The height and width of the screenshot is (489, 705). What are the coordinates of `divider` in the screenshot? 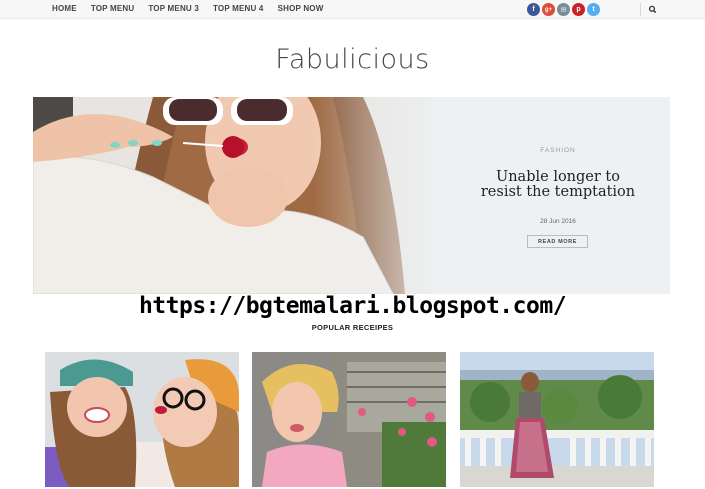 It's located at (640, 9).